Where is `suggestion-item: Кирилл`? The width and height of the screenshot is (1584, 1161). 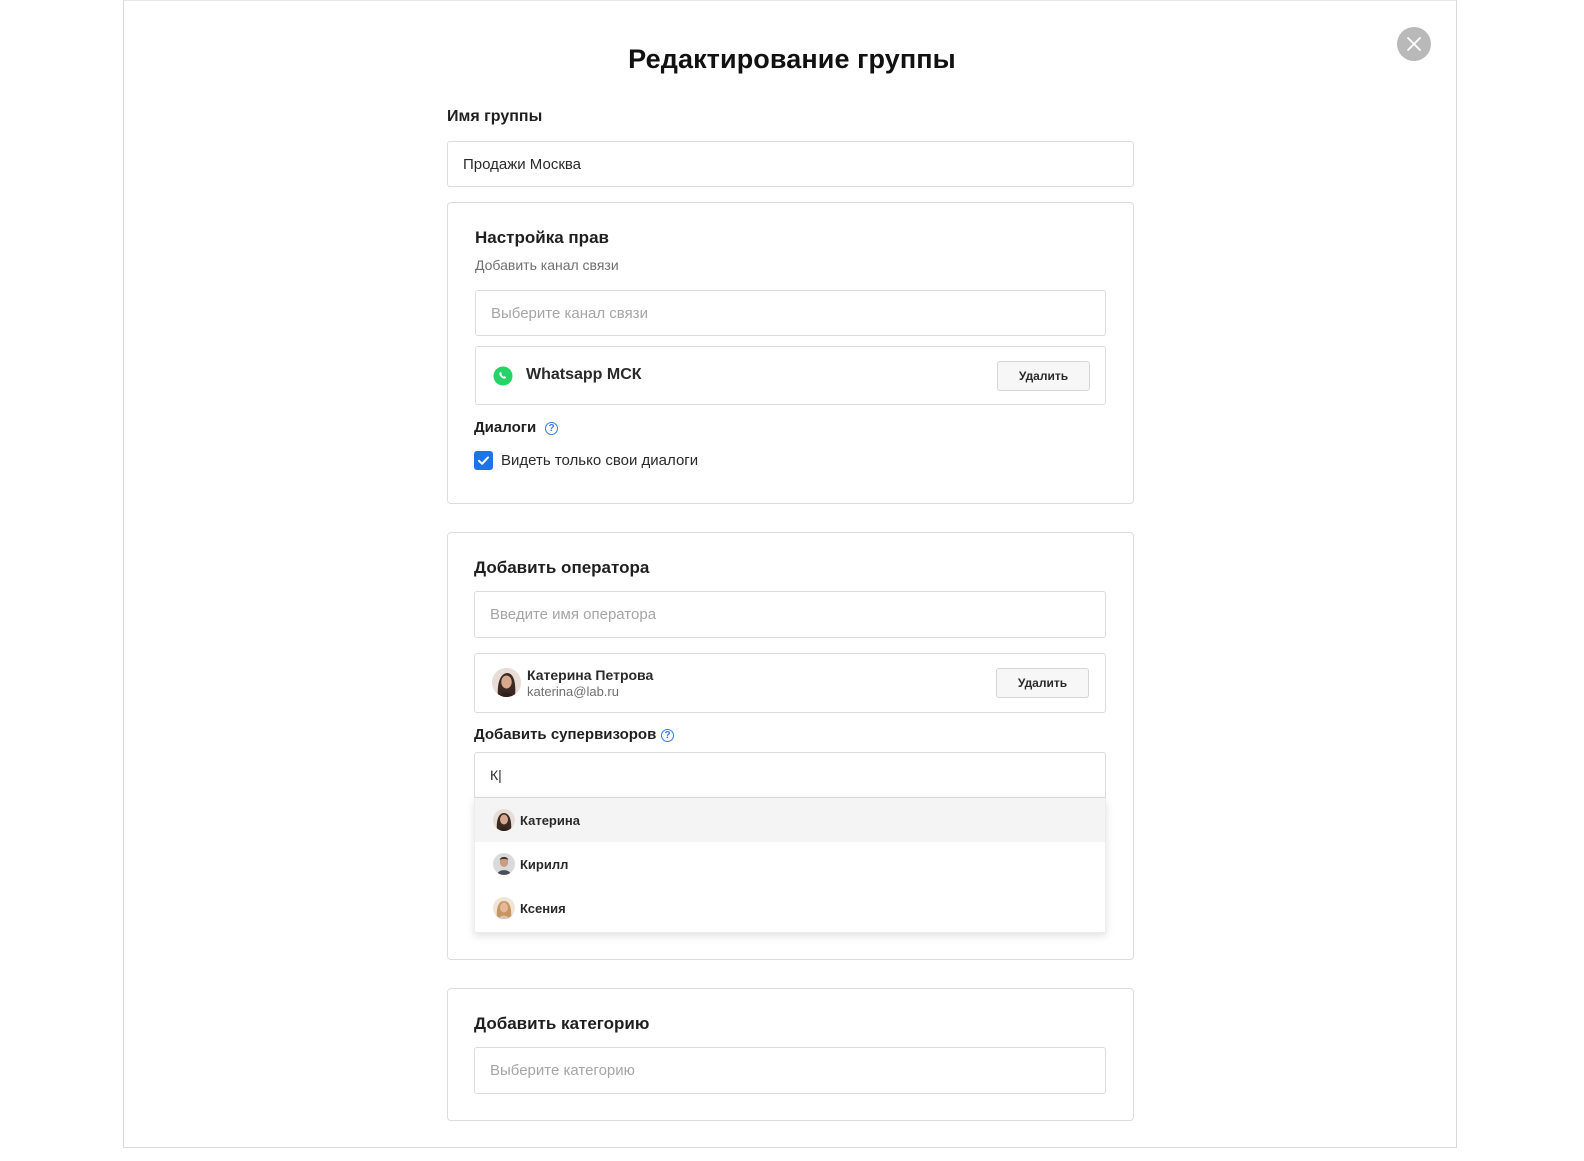 suggestion-item: Кирилл is located at coordinates (790, 864).